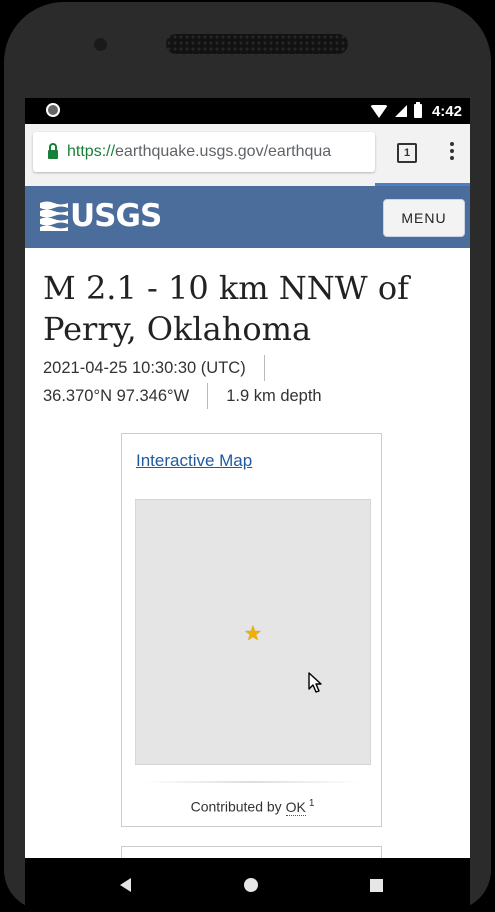 The width and height of the screenshot is (495, 912). What do you see at coordinates (53, 151) in the screenshot?
I see `lock-icon` at bounding box center [53, 151].